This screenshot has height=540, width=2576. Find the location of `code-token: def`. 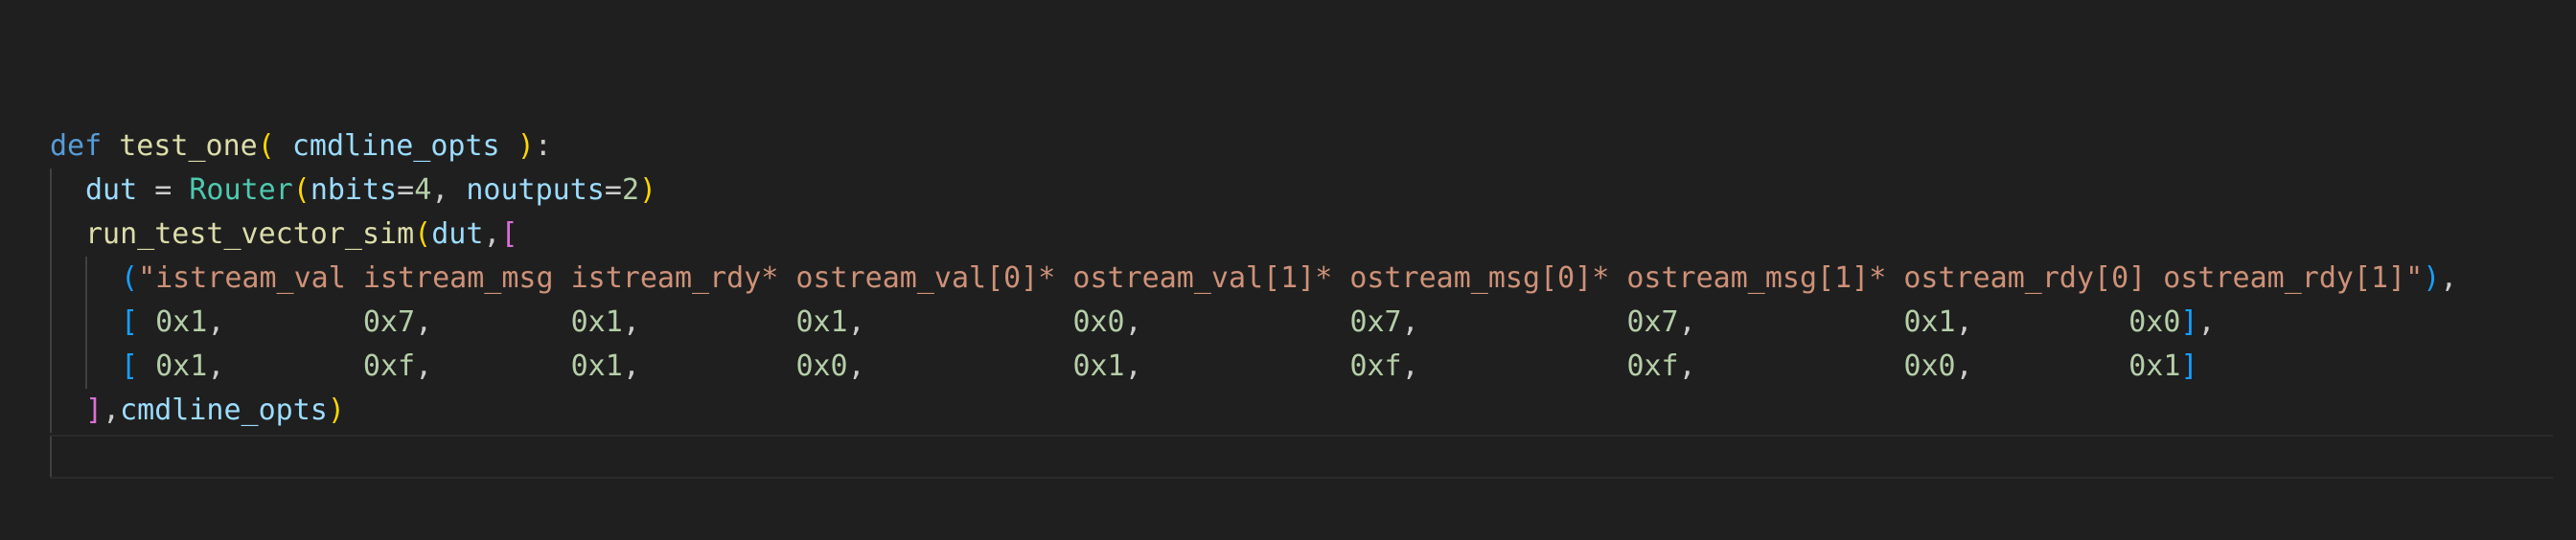

code-token: def is located at coordinates (76, 146).